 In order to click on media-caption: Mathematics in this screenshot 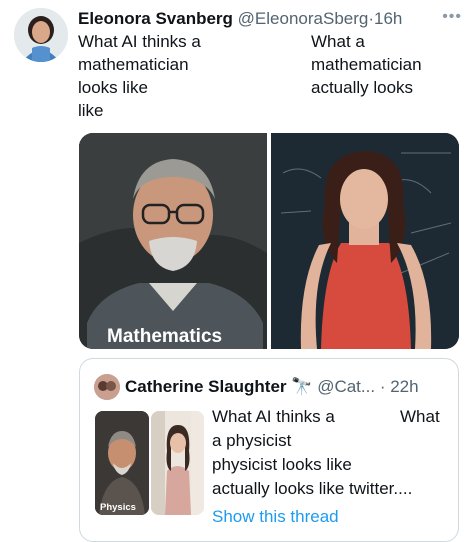, I will do `click(164, 336)`.